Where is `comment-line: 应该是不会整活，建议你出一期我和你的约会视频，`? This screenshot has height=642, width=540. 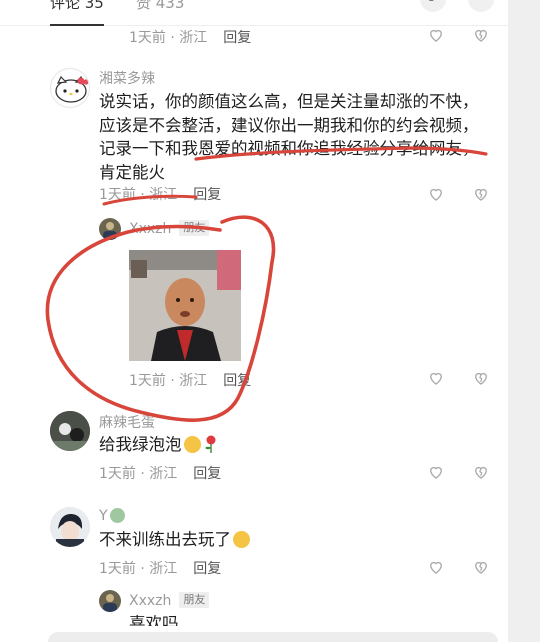
comment-line: 应该是不会整活，建议你出一期我和你的约会视频， is located at coordinates (289, 125).